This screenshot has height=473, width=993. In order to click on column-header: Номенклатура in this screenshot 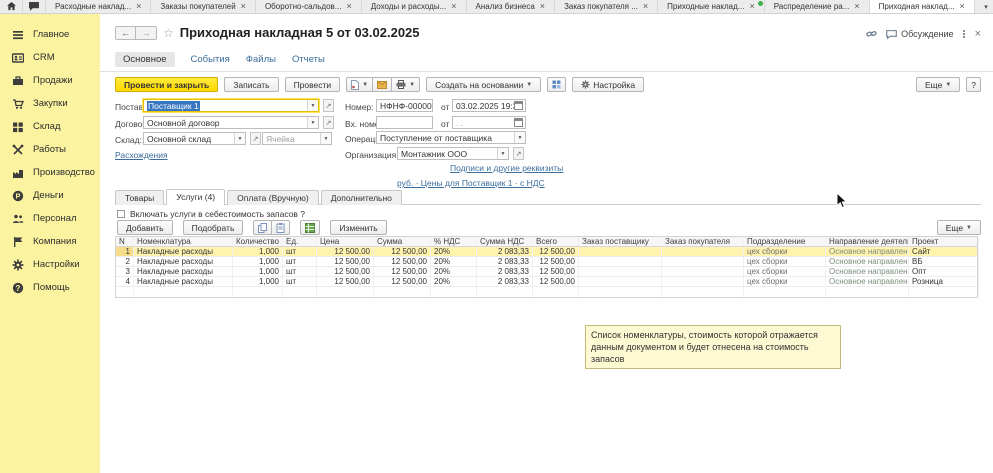, I will do `click(183, 241)`.